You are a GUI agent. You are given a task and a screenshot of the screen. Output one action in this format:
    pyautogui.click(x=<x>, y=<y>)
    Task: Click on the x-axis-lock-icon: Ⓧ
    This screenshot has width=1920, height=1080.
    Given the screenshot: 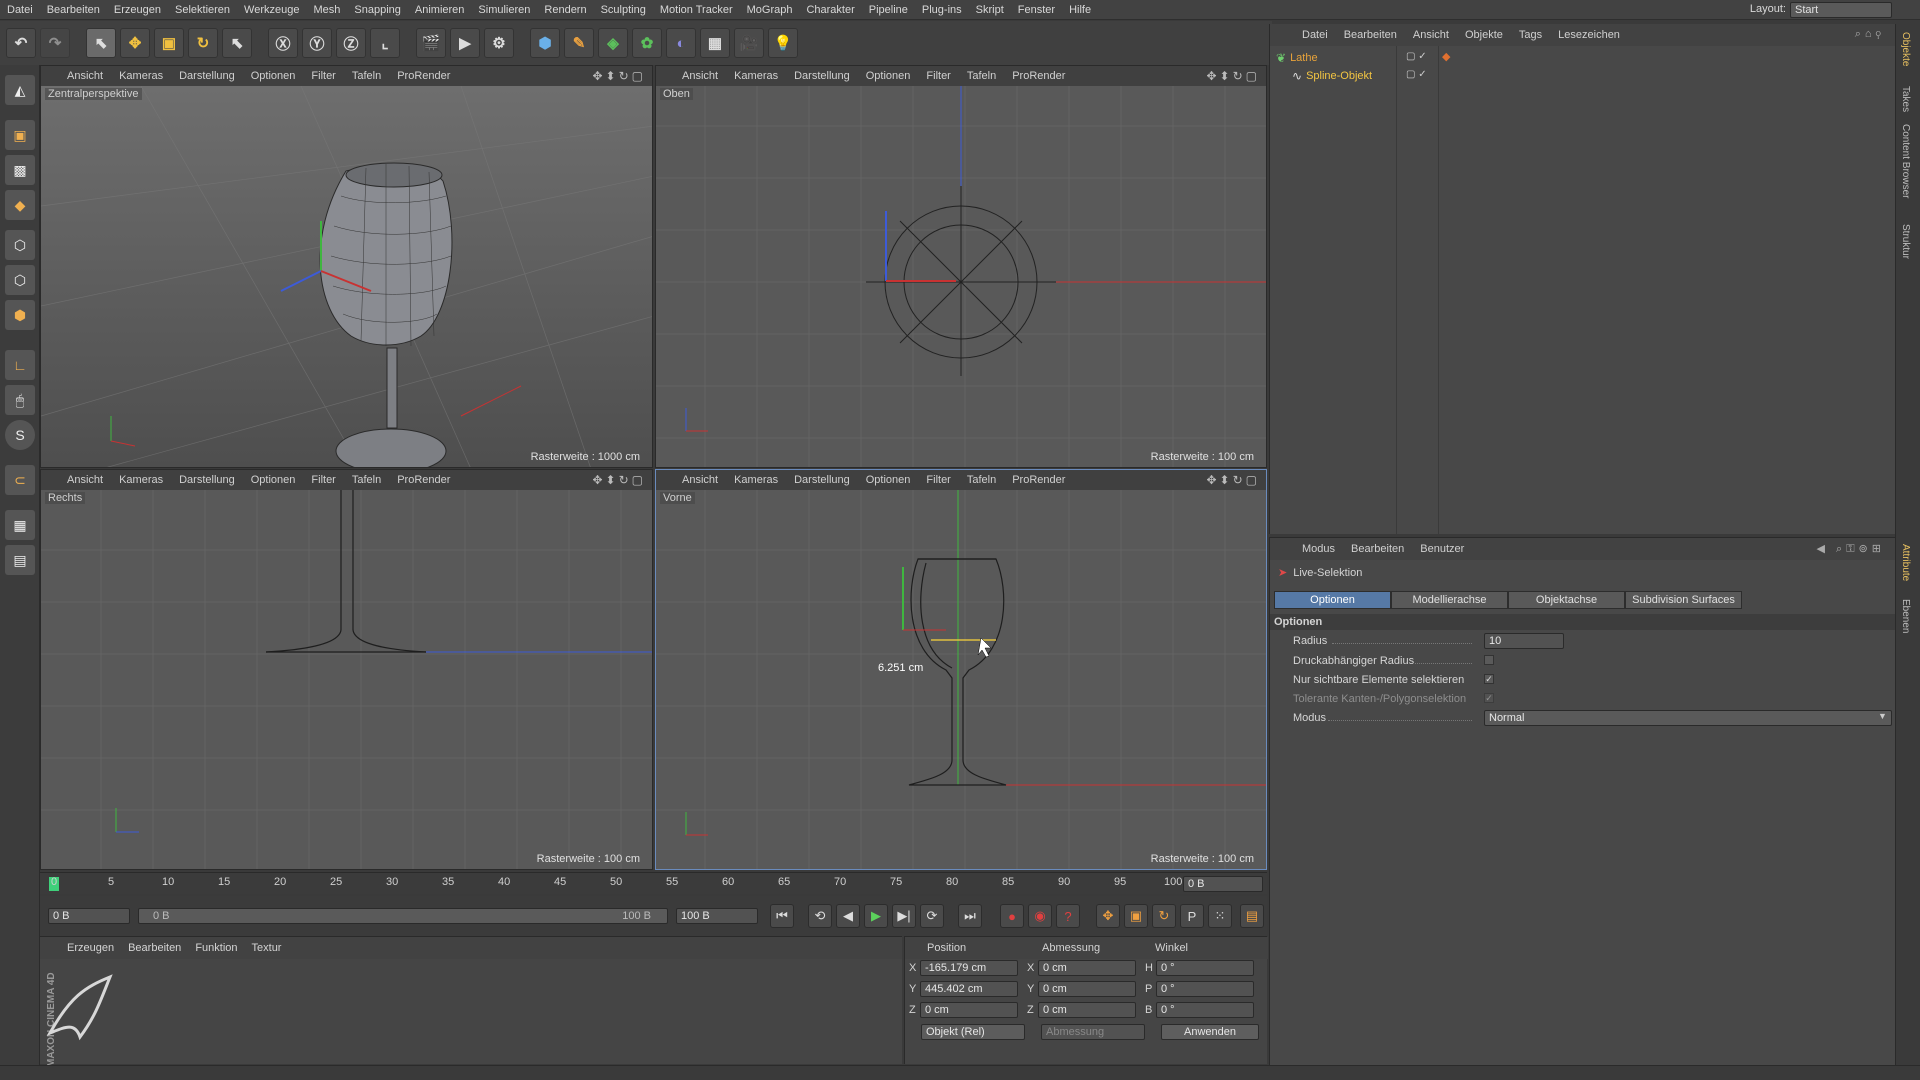 What is the action you would take?
    pyautogui.click(x=283, y=43)
    